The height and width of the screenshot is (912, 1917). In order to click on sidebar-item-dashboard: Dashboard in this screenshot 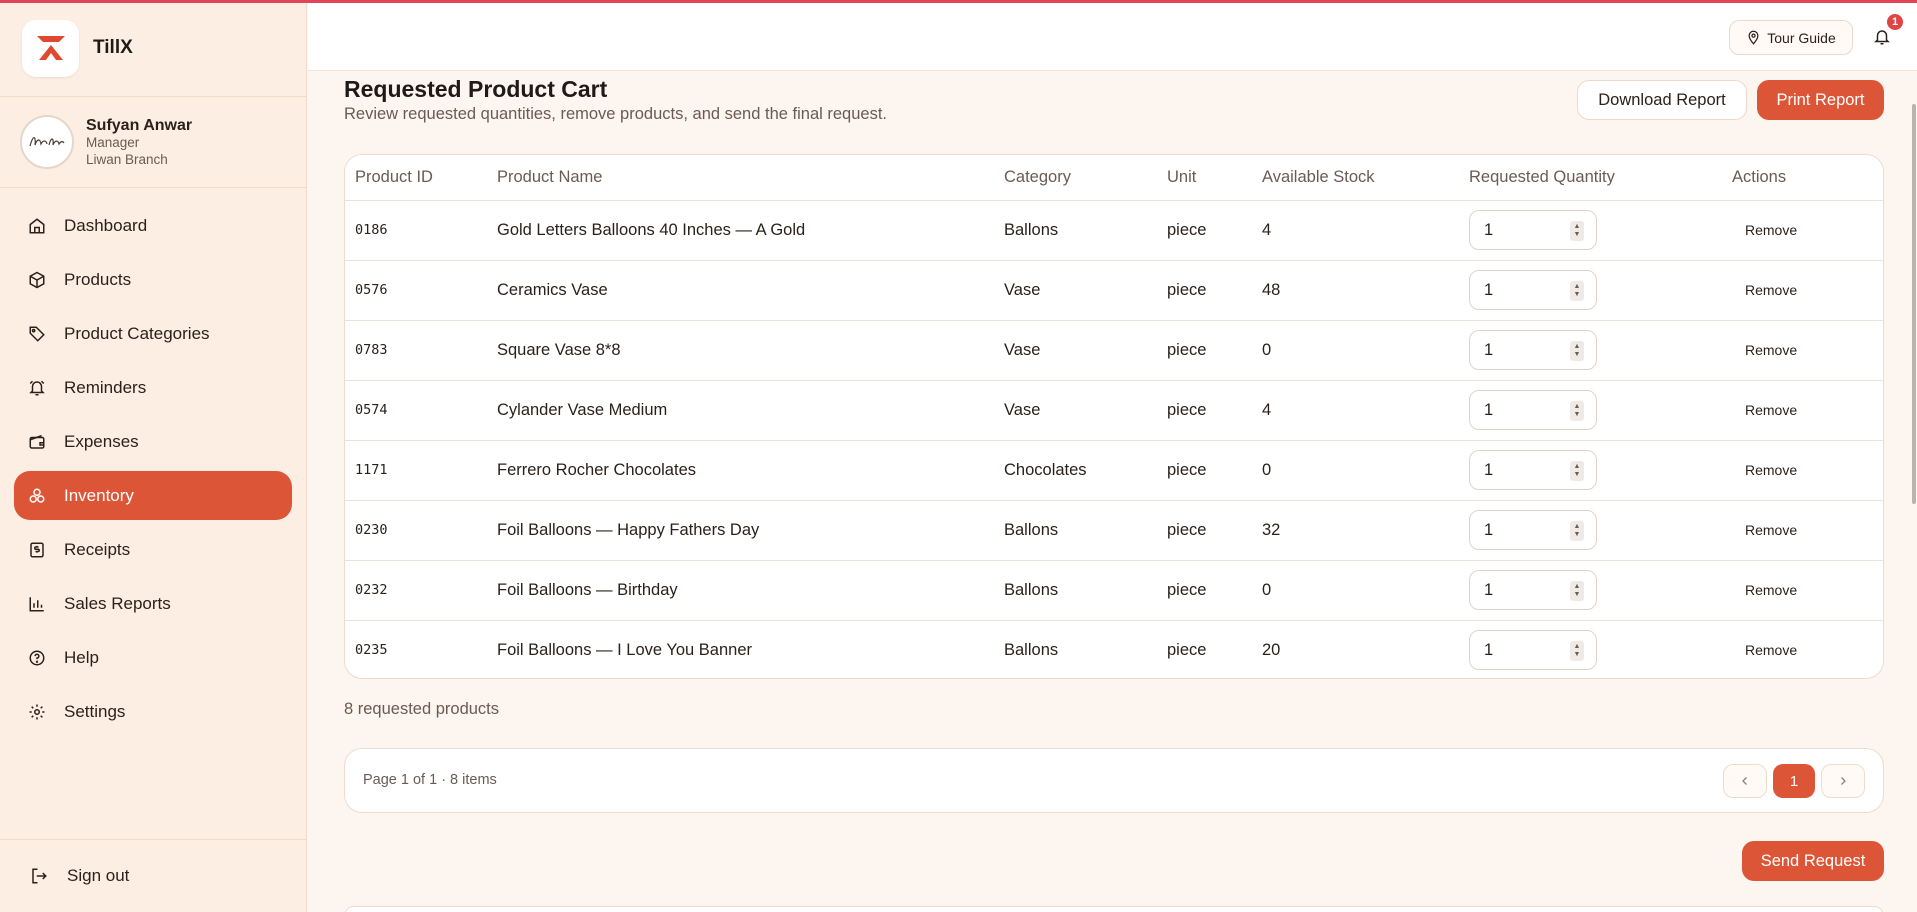, I will do `click(153, 225)`.